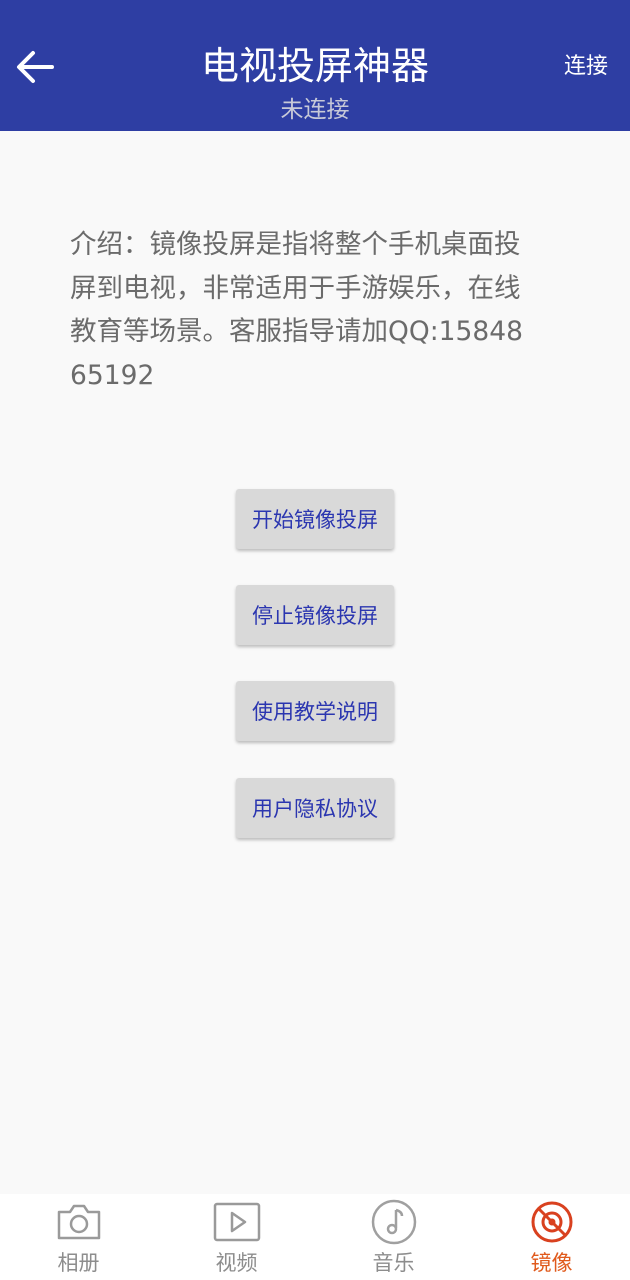 The height and width of the screenshot is (1280, 630). I want to click on bottom-tab-bar: 相册 视频 音乐 镜像, so click(315, 1237).